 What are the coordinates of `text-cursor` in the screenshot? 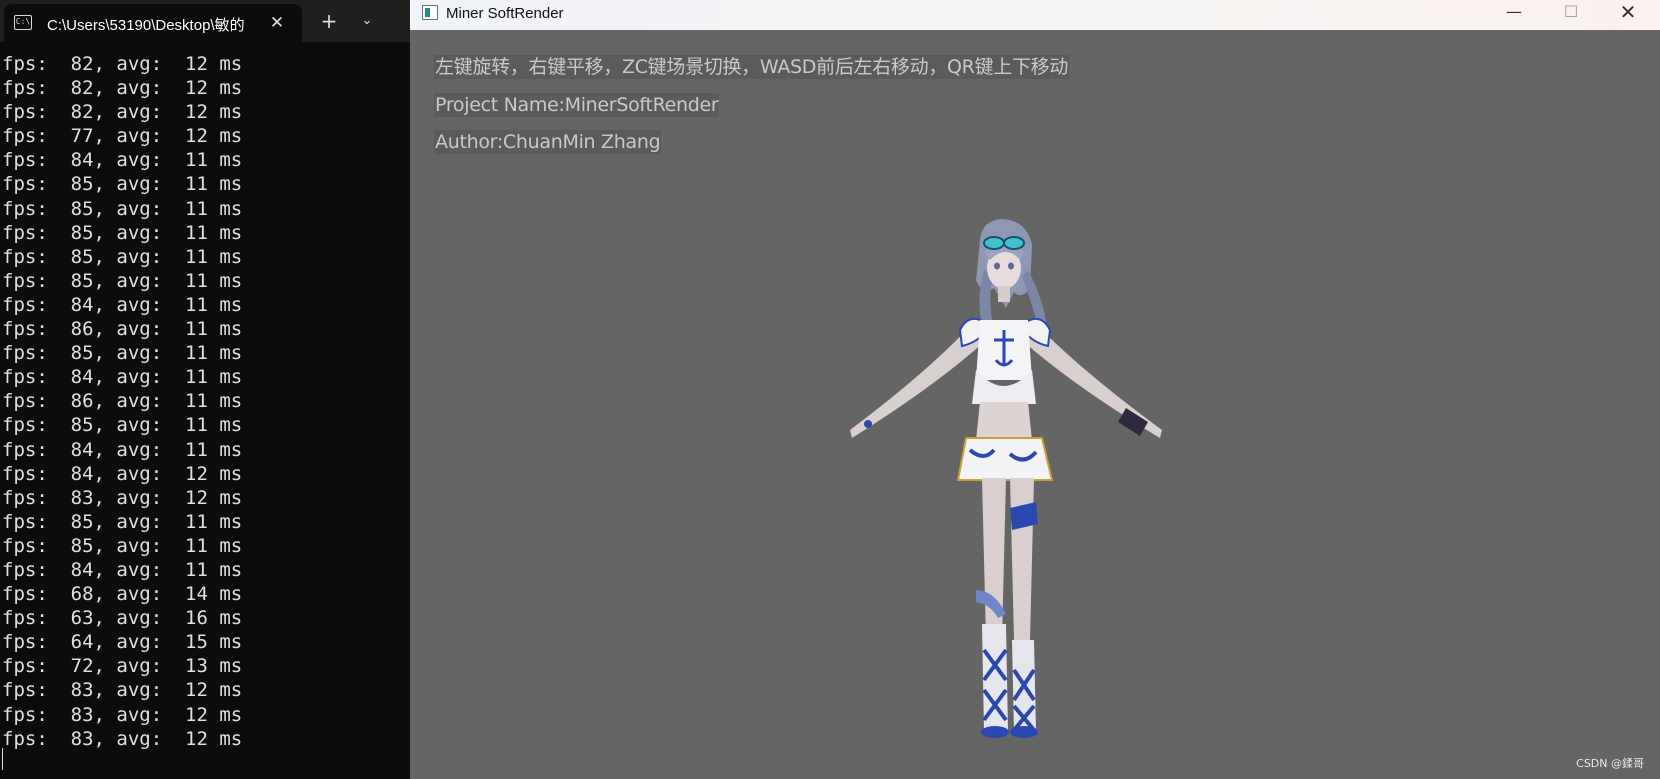 It's located at (2, 759).